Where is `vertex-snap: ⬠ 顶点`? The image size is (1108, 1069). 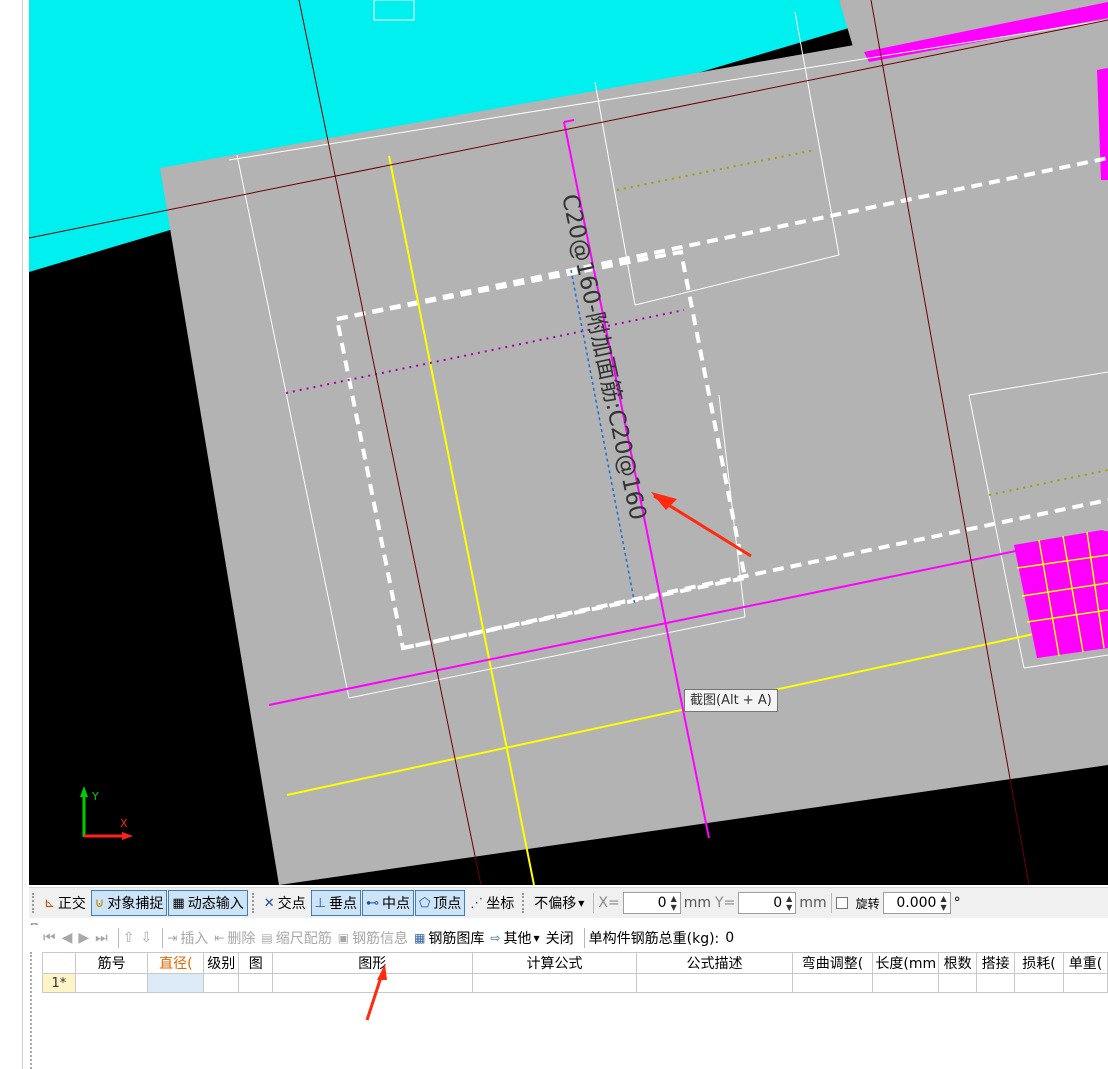 vertex-snap: ⬠ 顶点 is located at coordinates (440, 903).